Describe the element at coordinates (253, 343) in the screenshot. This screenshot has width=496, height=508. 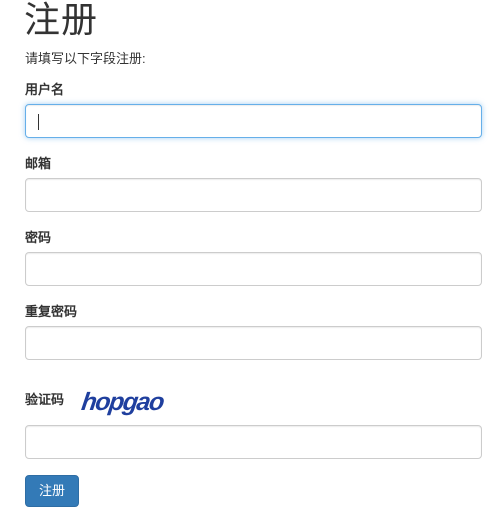
I see `confirm-password-input` at that location.